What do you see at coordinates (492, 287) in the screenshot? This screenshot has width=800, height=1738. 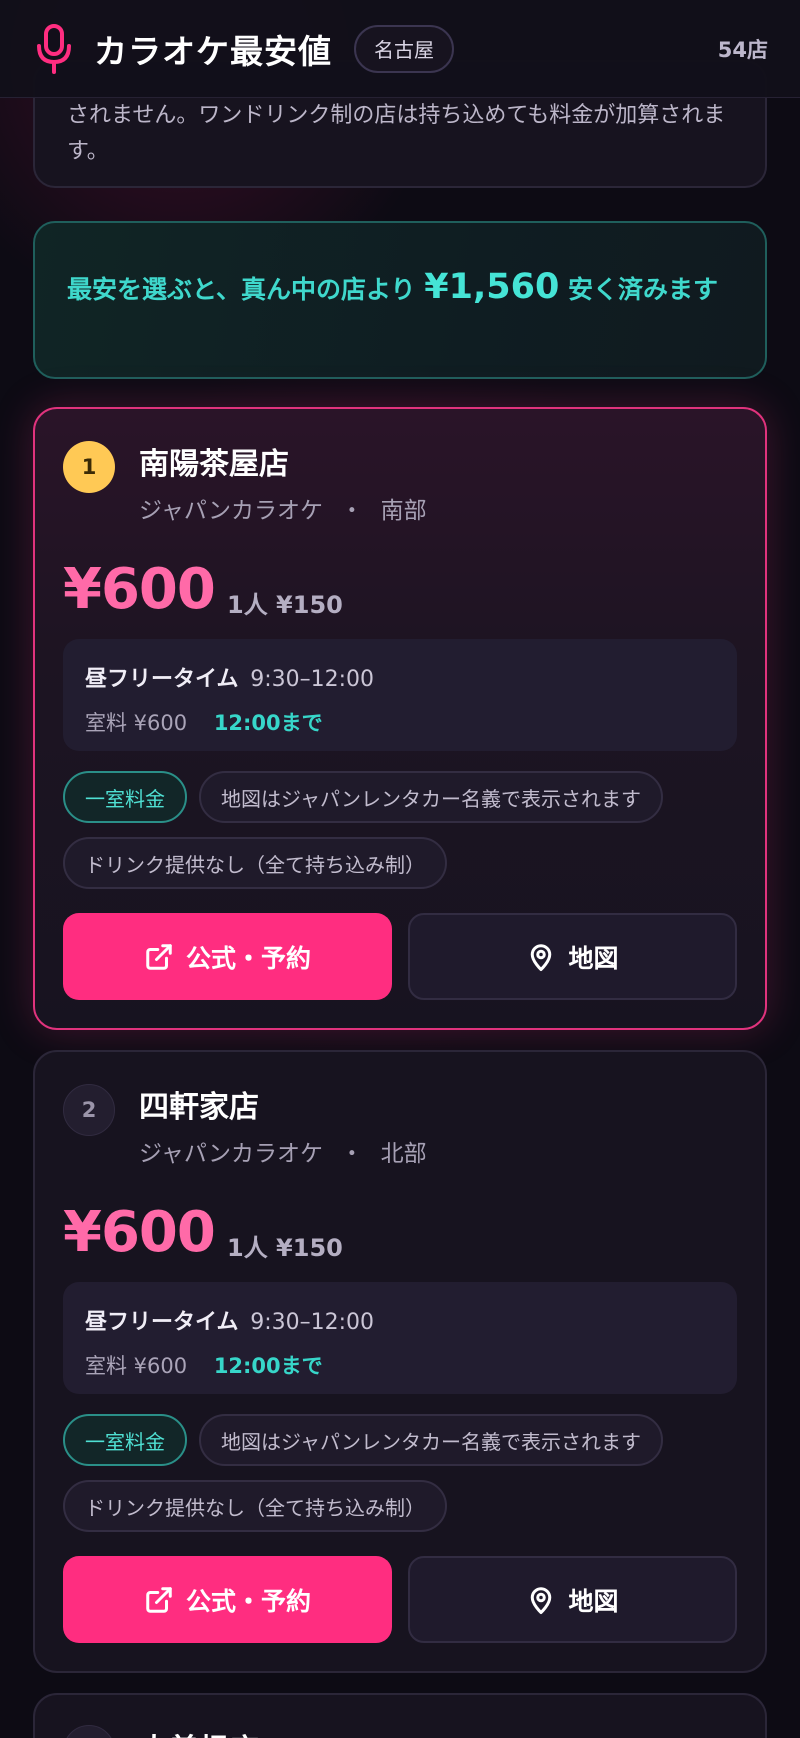 I see `savings-amount: ¥1,560` at bounding box center [492, 287].